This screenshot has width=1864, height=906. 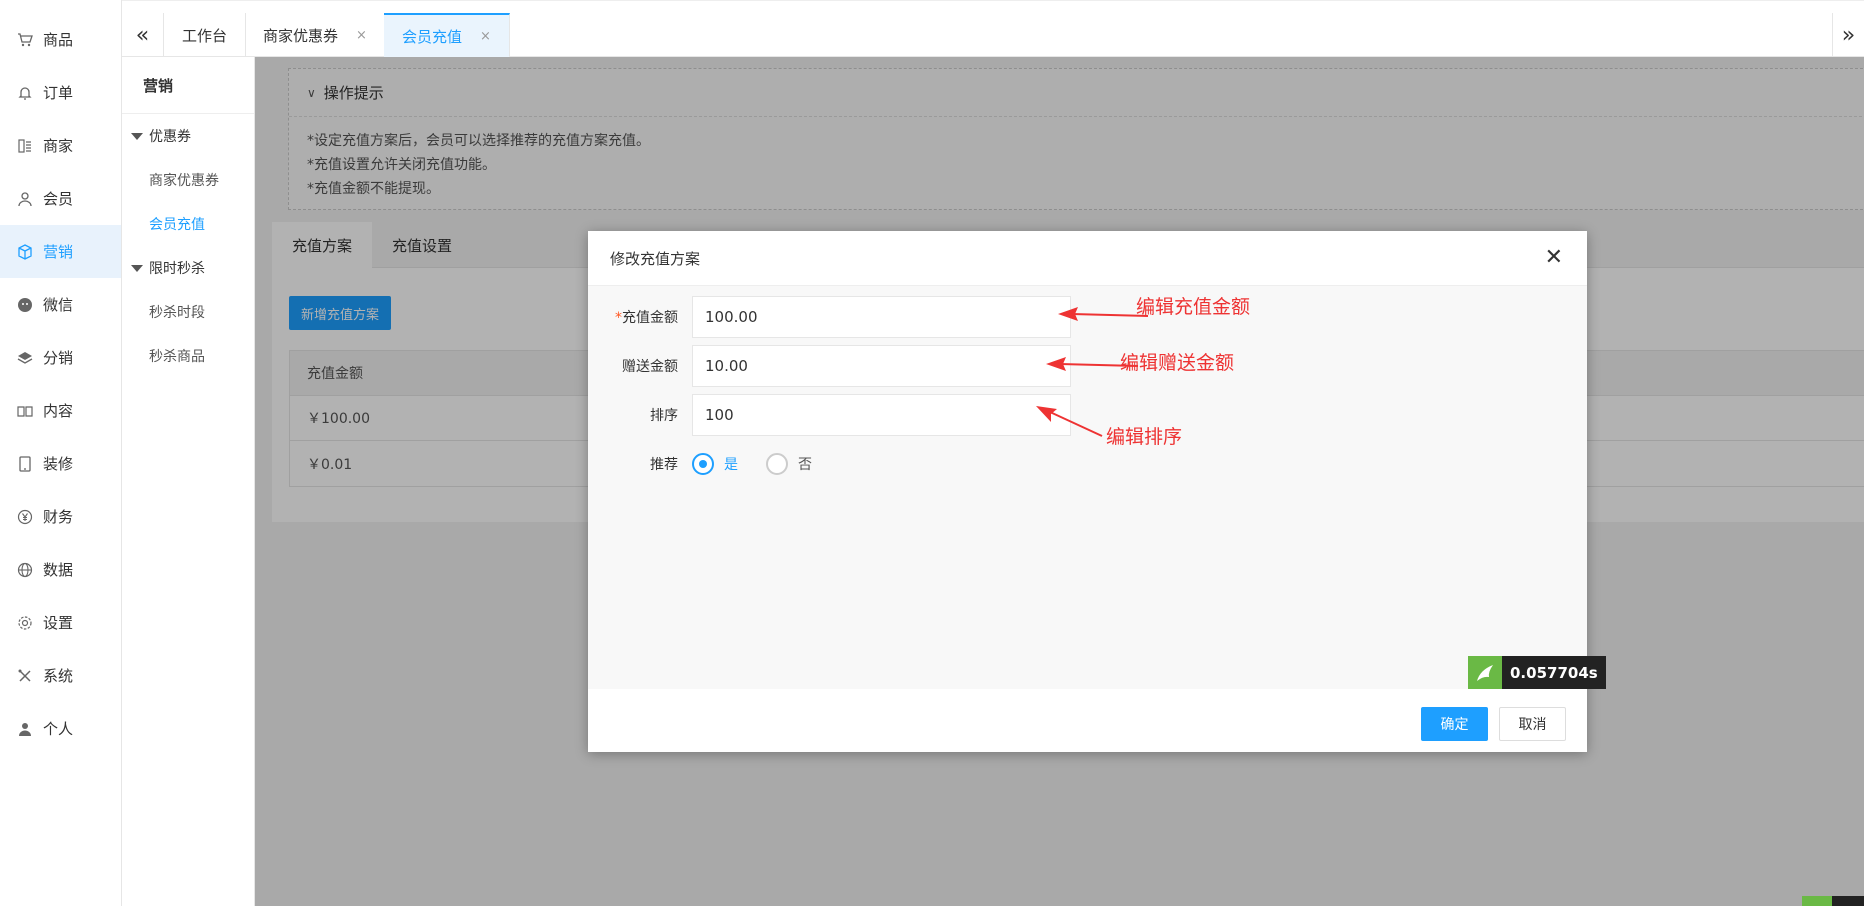 I want to click on sort-label: 排序, so click(x=664, y=416).